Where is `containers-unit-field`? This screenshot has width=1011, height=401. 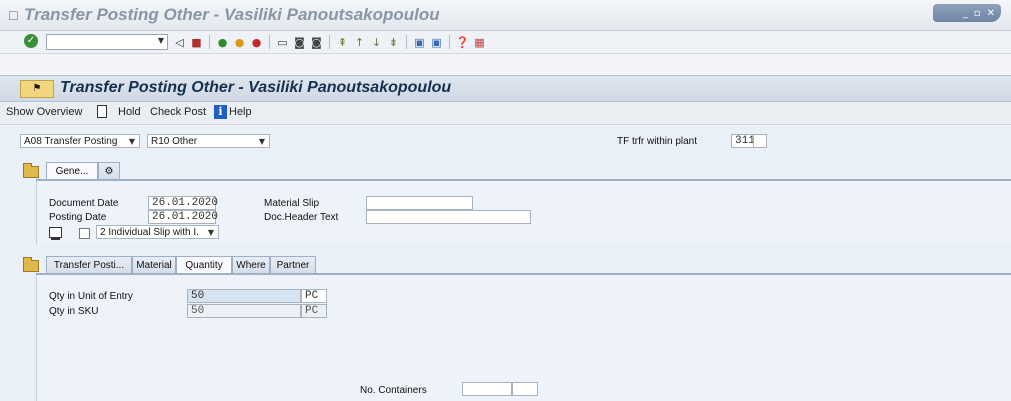
containers-unit-field is located at coordinates (525, 389).